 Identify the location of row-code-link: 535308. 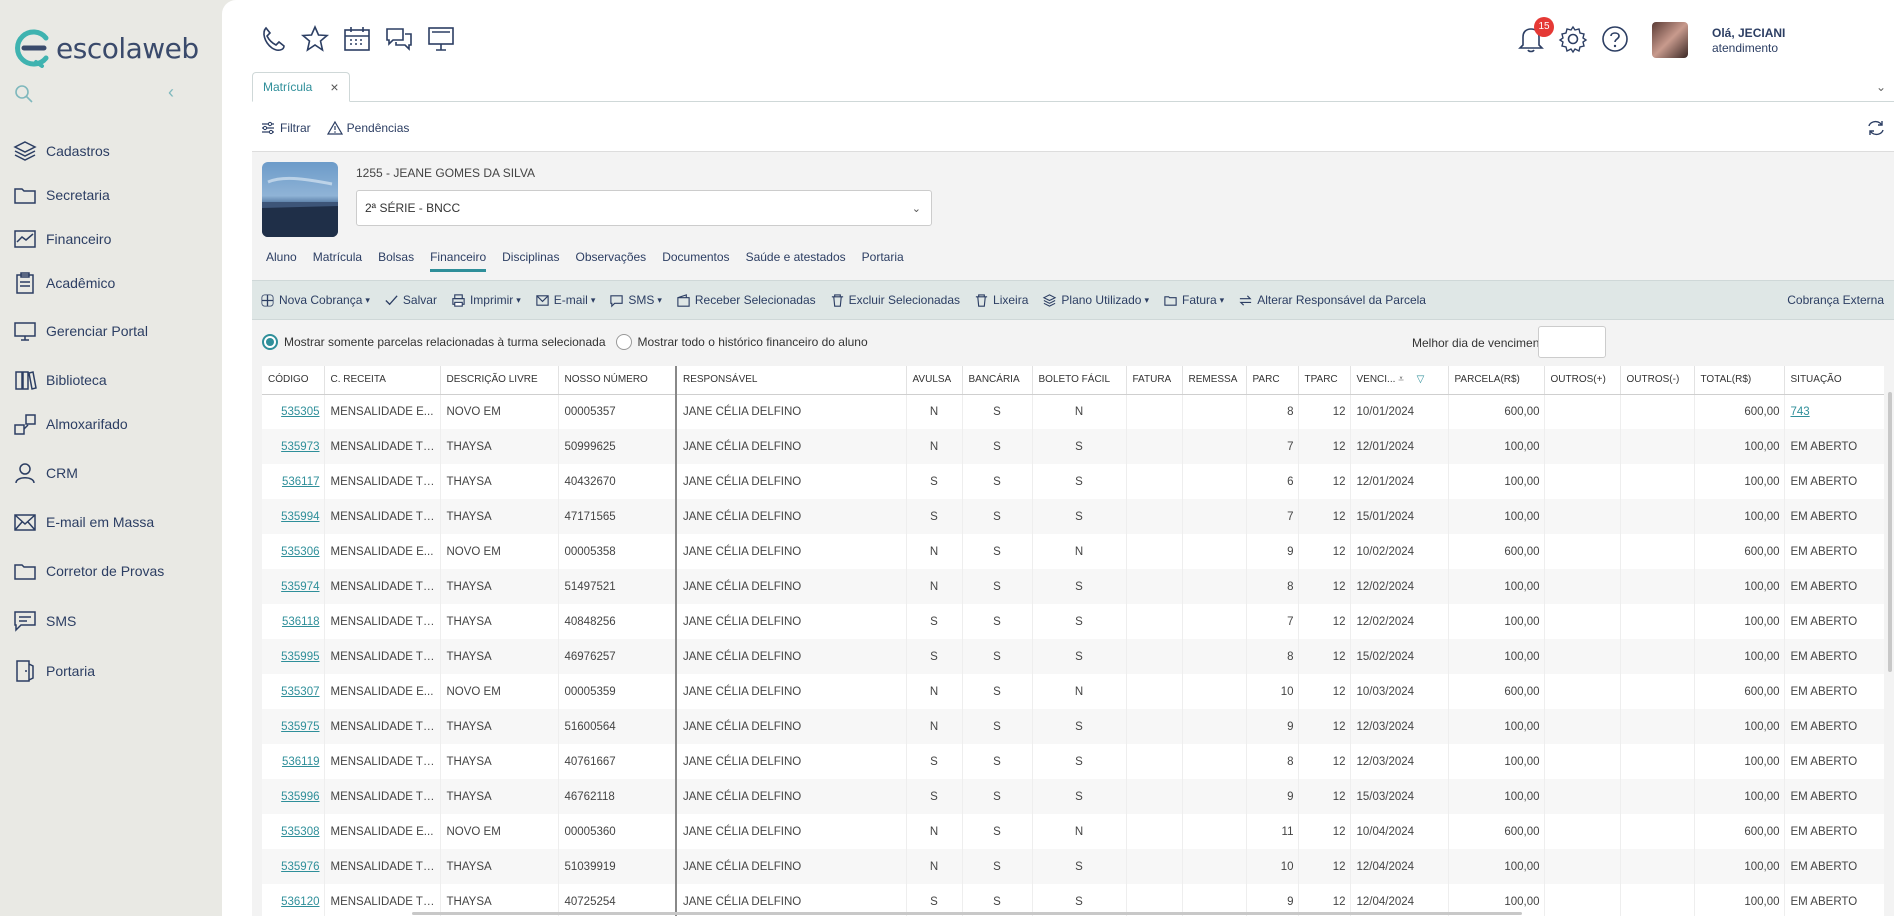
(293, 831).